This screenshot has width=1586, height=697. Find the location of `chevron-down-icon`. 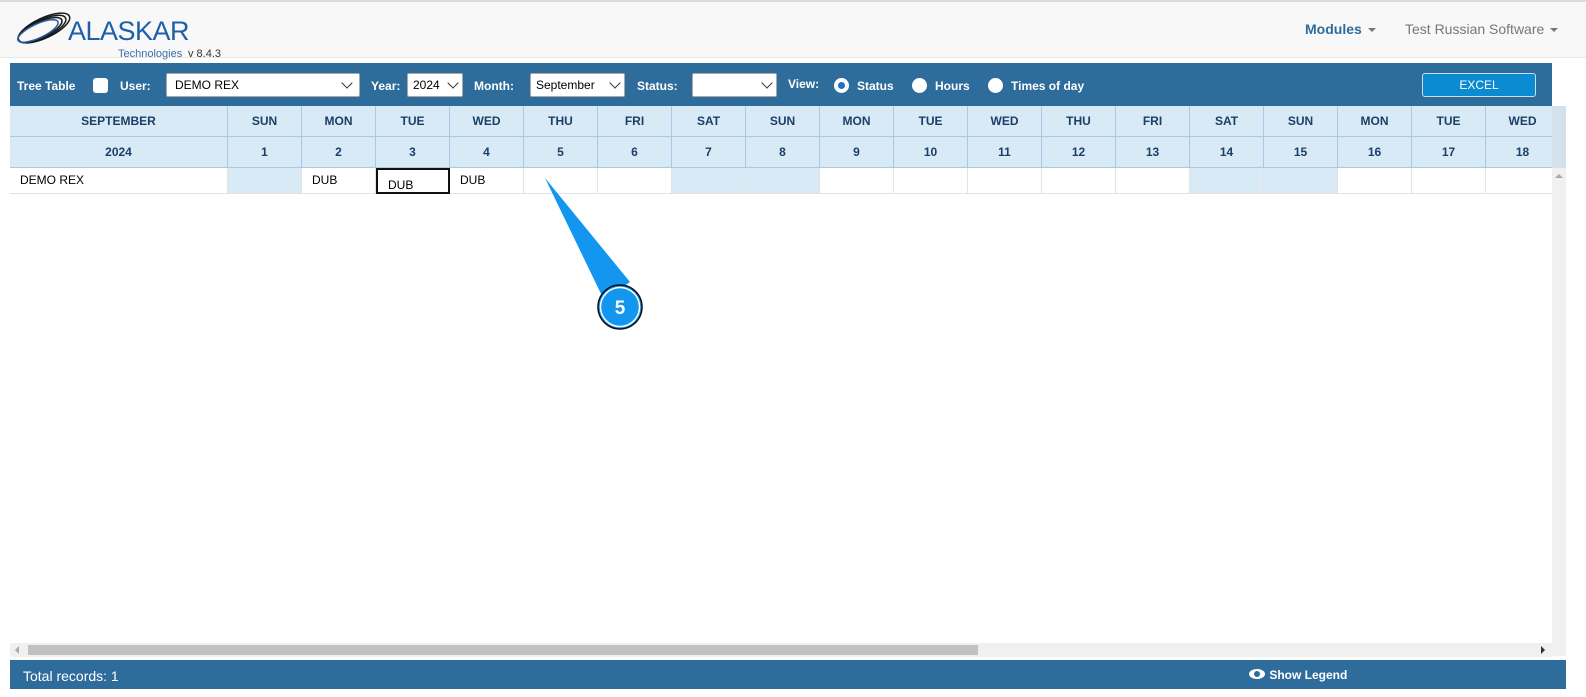

chevron-down-icon is located at coordinates (767, 83).